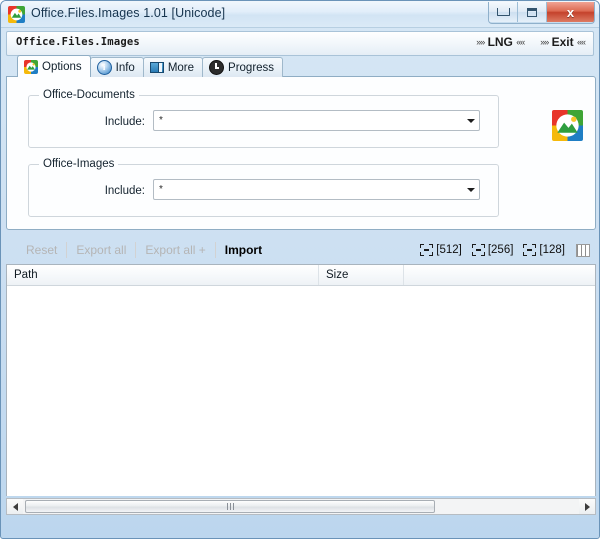 This screenshot has height=539, width=600. I want to click on group-office-documents-legend: Office-Documents, so click(89, 95).